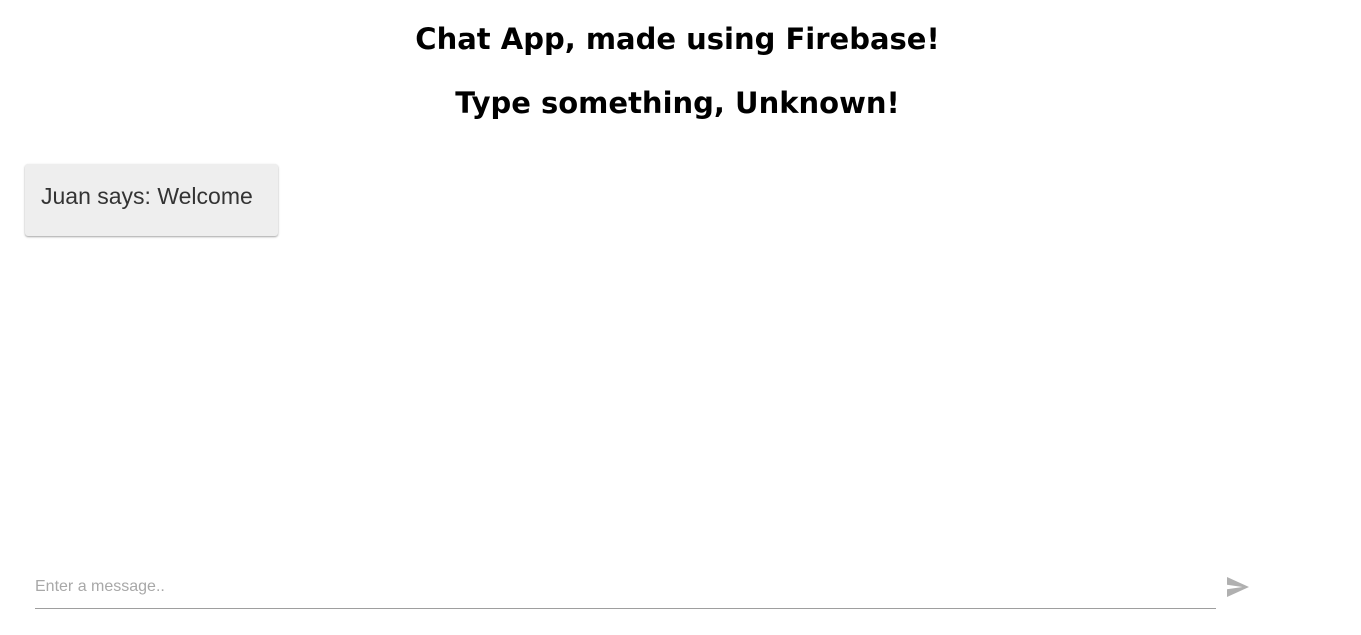  Describe the element at coordinates (677, 39) in the screenshot. I see `page-title: Chat App, made using Firebase!` at that location.